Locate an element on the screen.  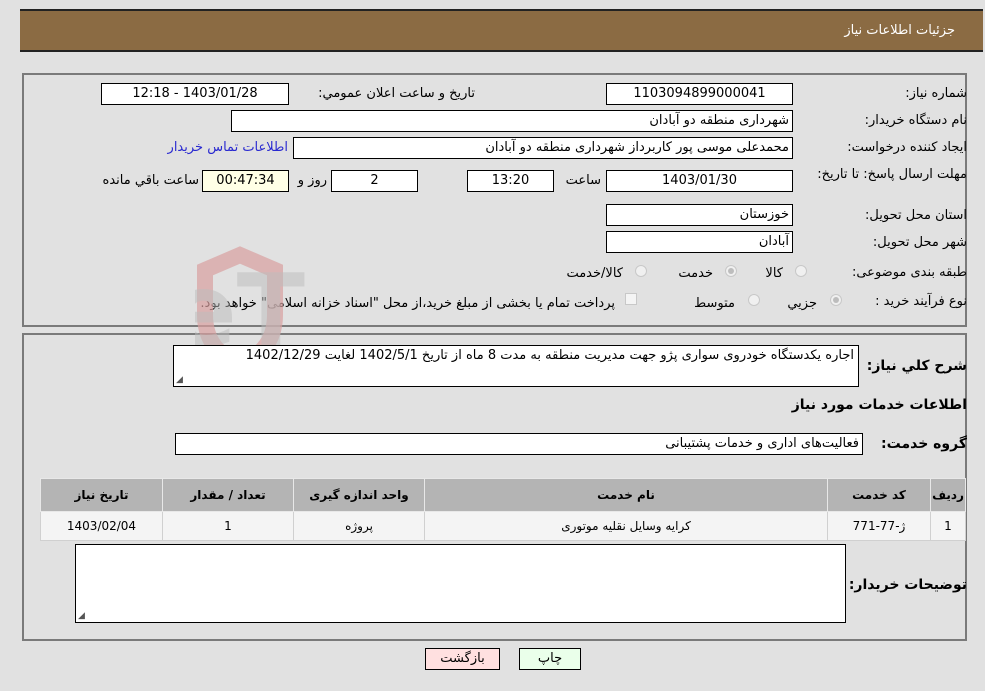
buyer-notes-textarea: ◢ is located at coordinates (460, 583).